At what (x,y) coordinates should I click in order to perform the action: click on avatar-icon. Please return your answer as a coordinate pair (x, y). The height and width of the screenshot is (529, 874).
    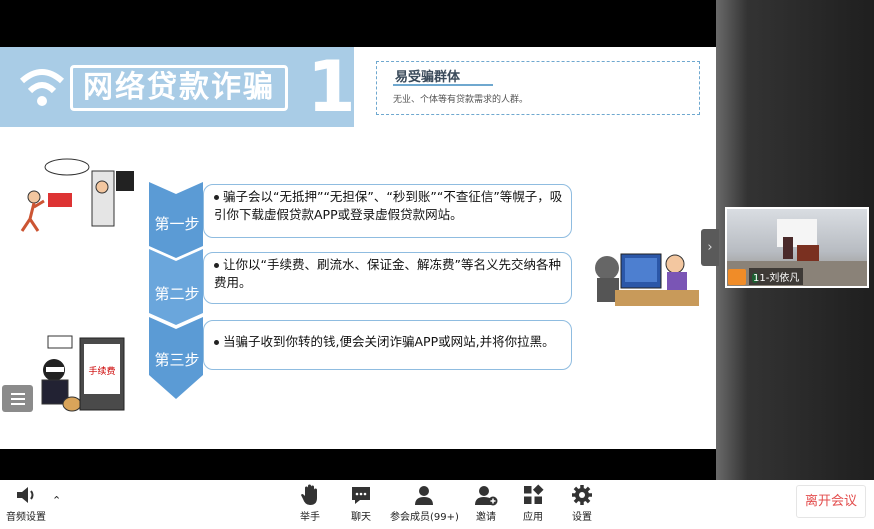
    Looking at the image, I should click on (737, 277).